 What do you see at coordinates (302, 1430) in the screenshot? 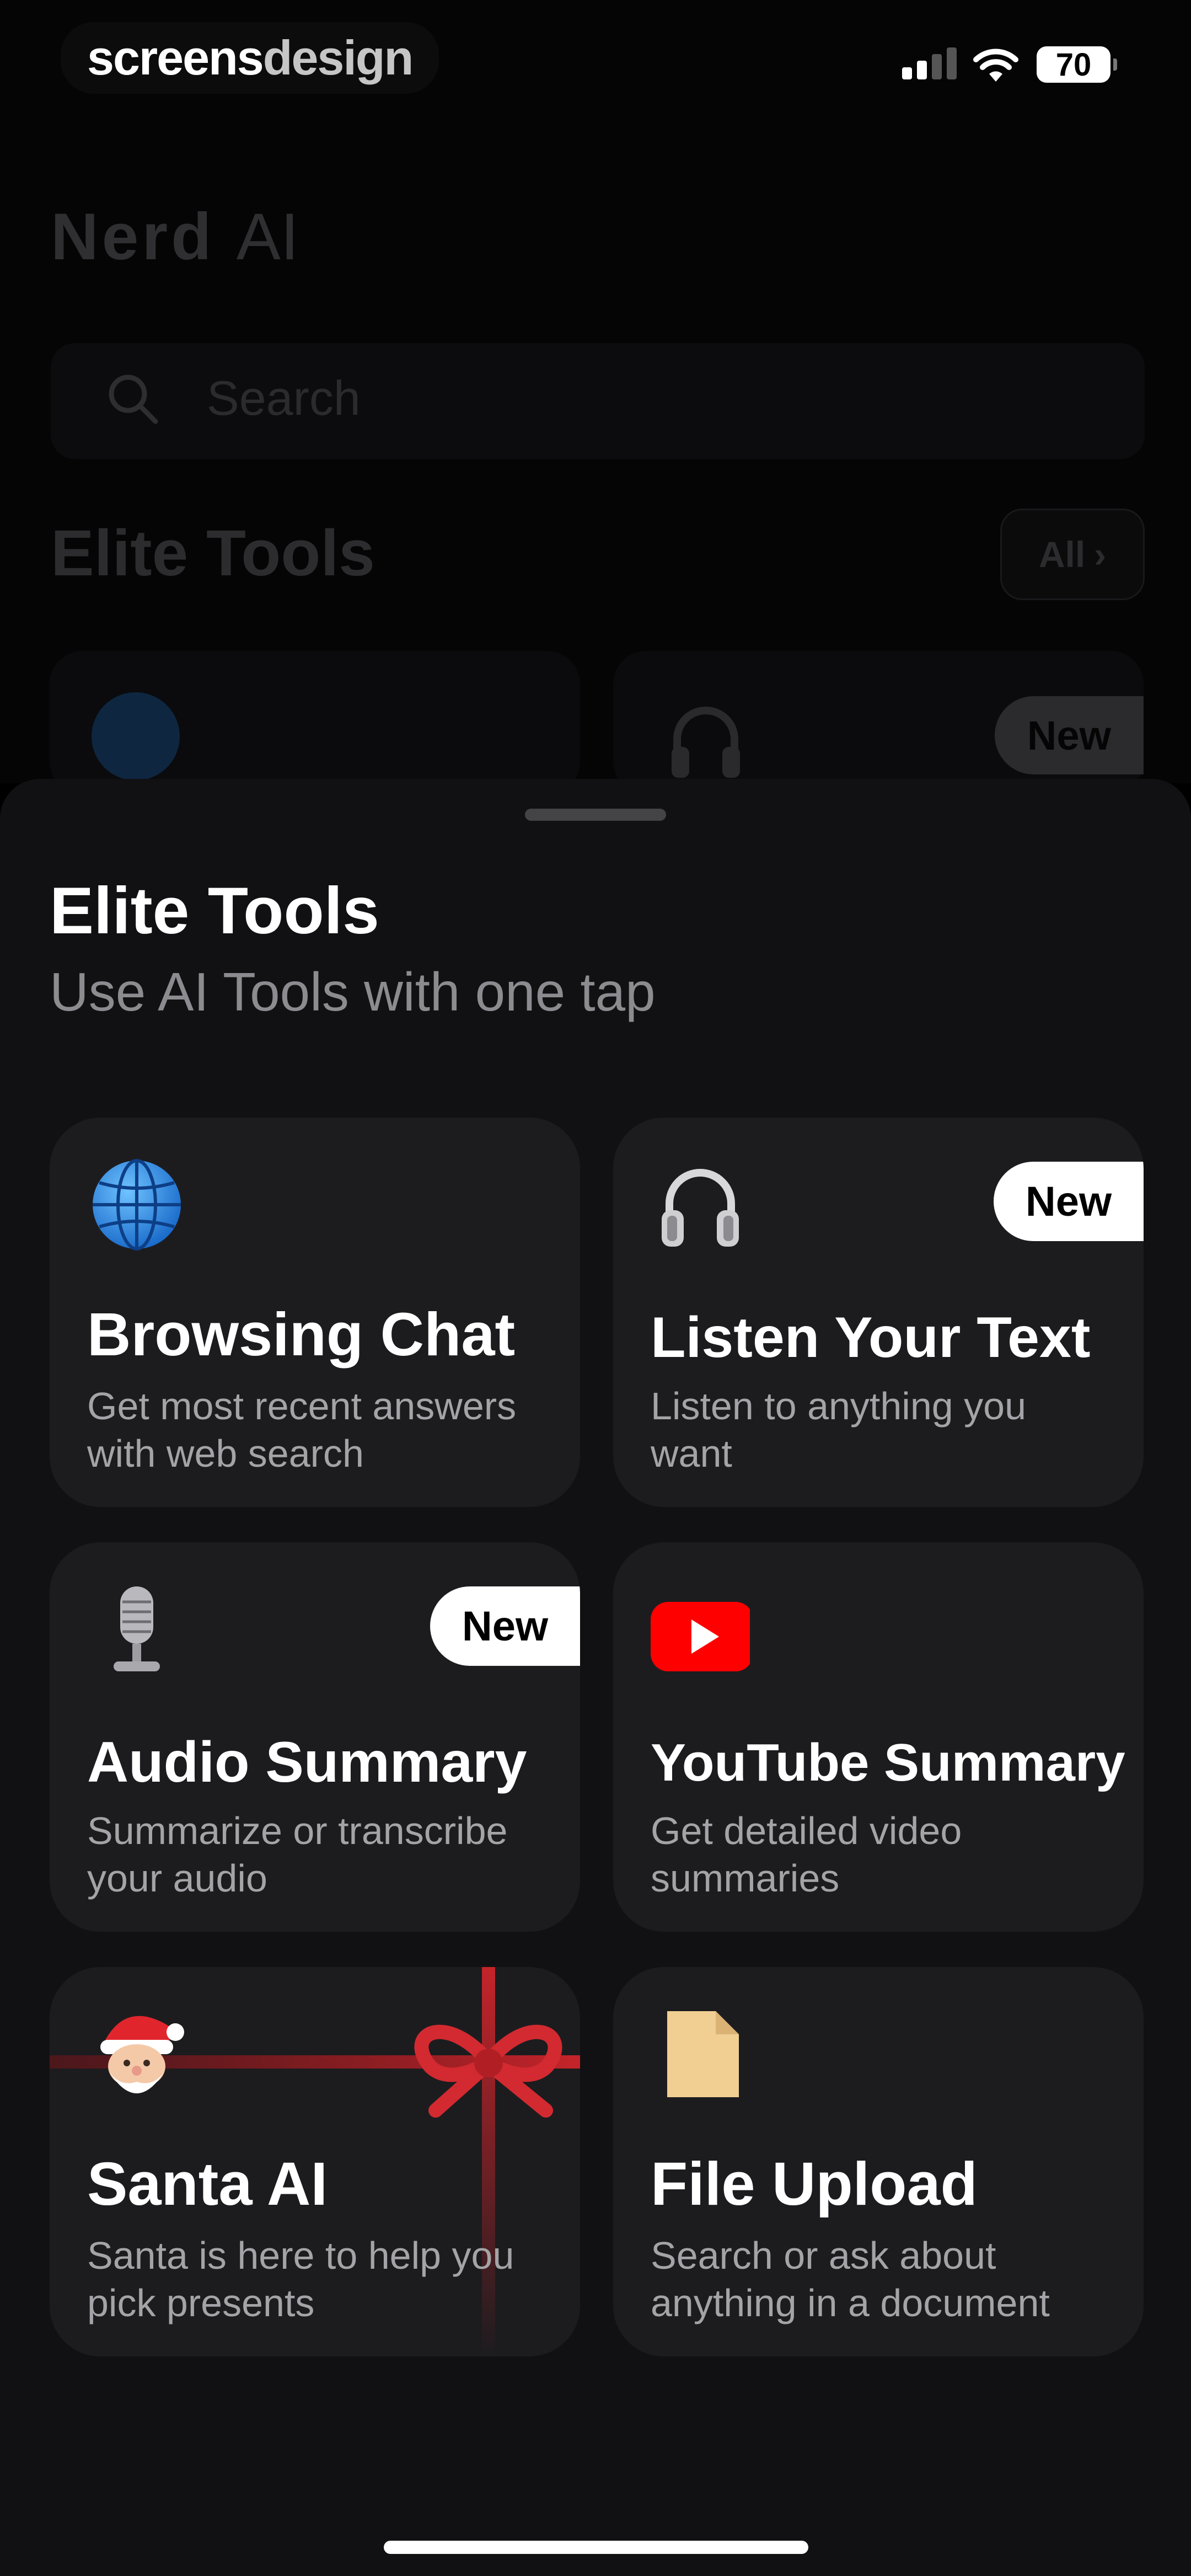
I see `tool-description: Get most recent answers with web search` at bounding box center [302, 1430].